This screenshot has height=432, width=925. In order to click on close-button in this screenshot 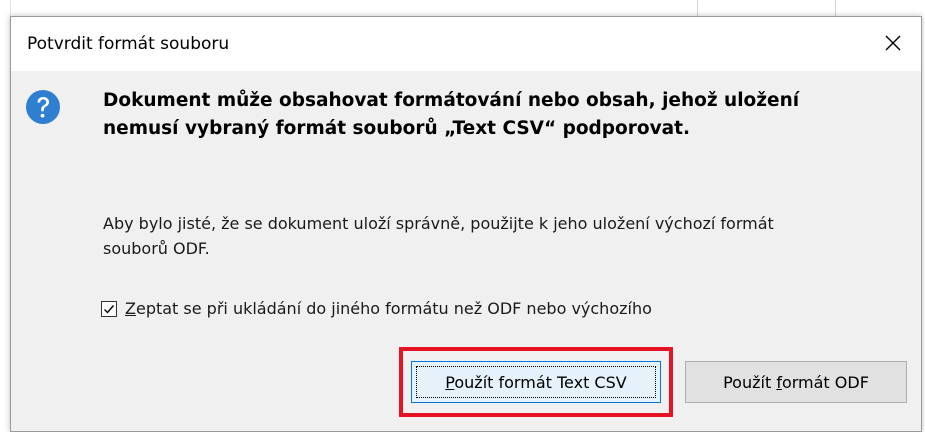, I will do `click(893, 43)`.